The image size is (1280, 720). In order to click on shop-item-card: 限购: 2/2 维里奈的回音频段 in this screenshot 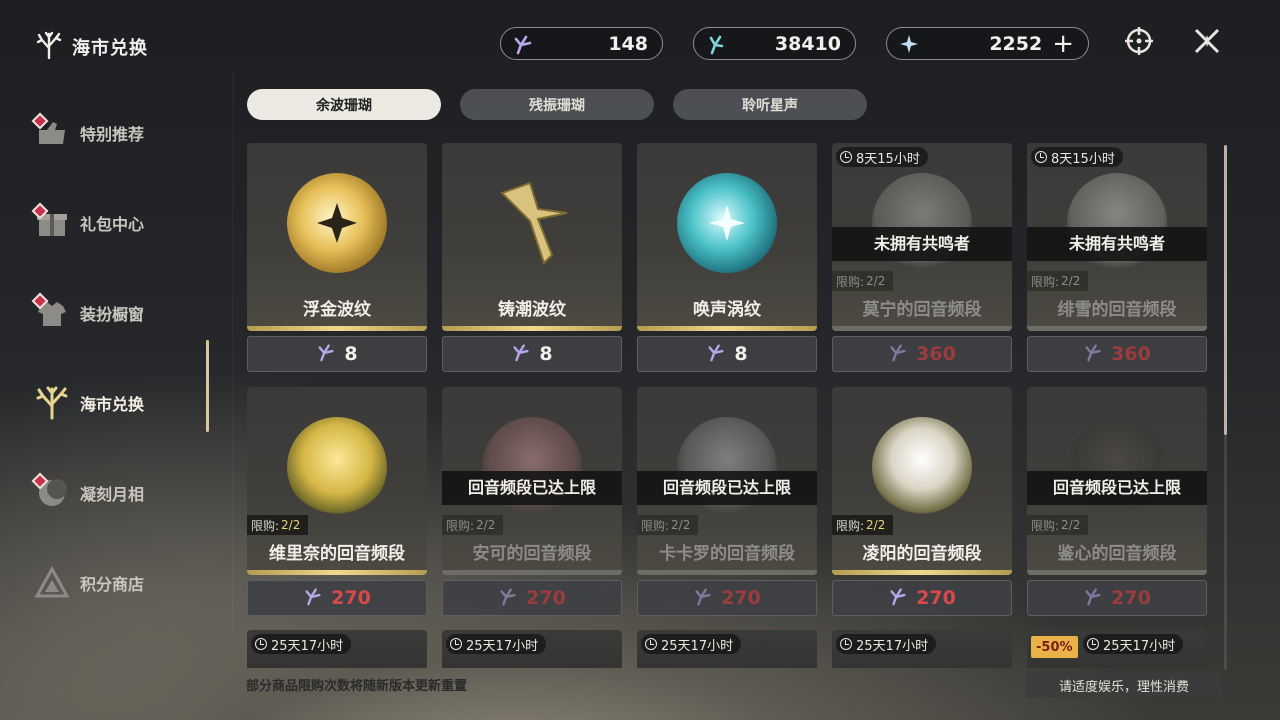, I will do `click(337, 481)`.